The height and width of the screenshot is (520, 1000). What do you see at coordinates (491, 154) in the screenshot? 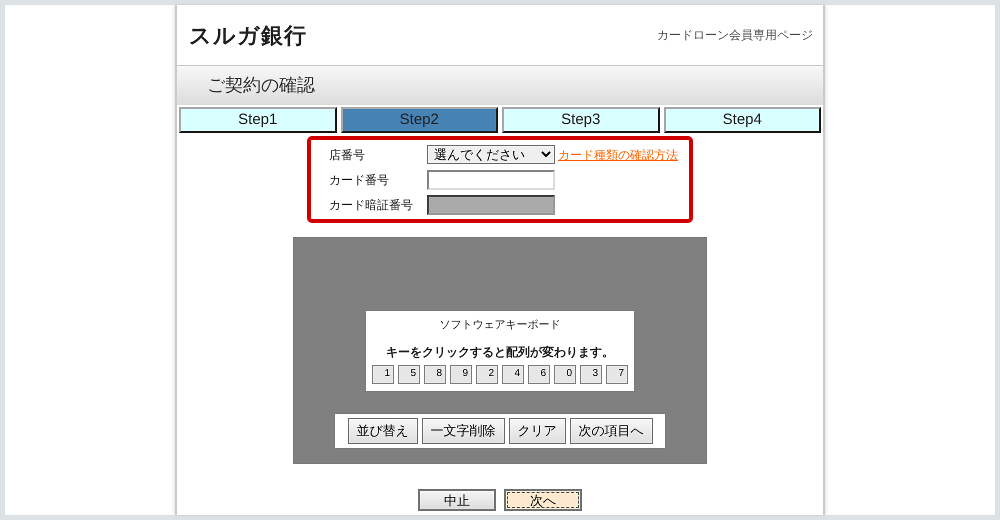
I see `branch-dropdown: 選んでください` at bounding box center [491, 154].